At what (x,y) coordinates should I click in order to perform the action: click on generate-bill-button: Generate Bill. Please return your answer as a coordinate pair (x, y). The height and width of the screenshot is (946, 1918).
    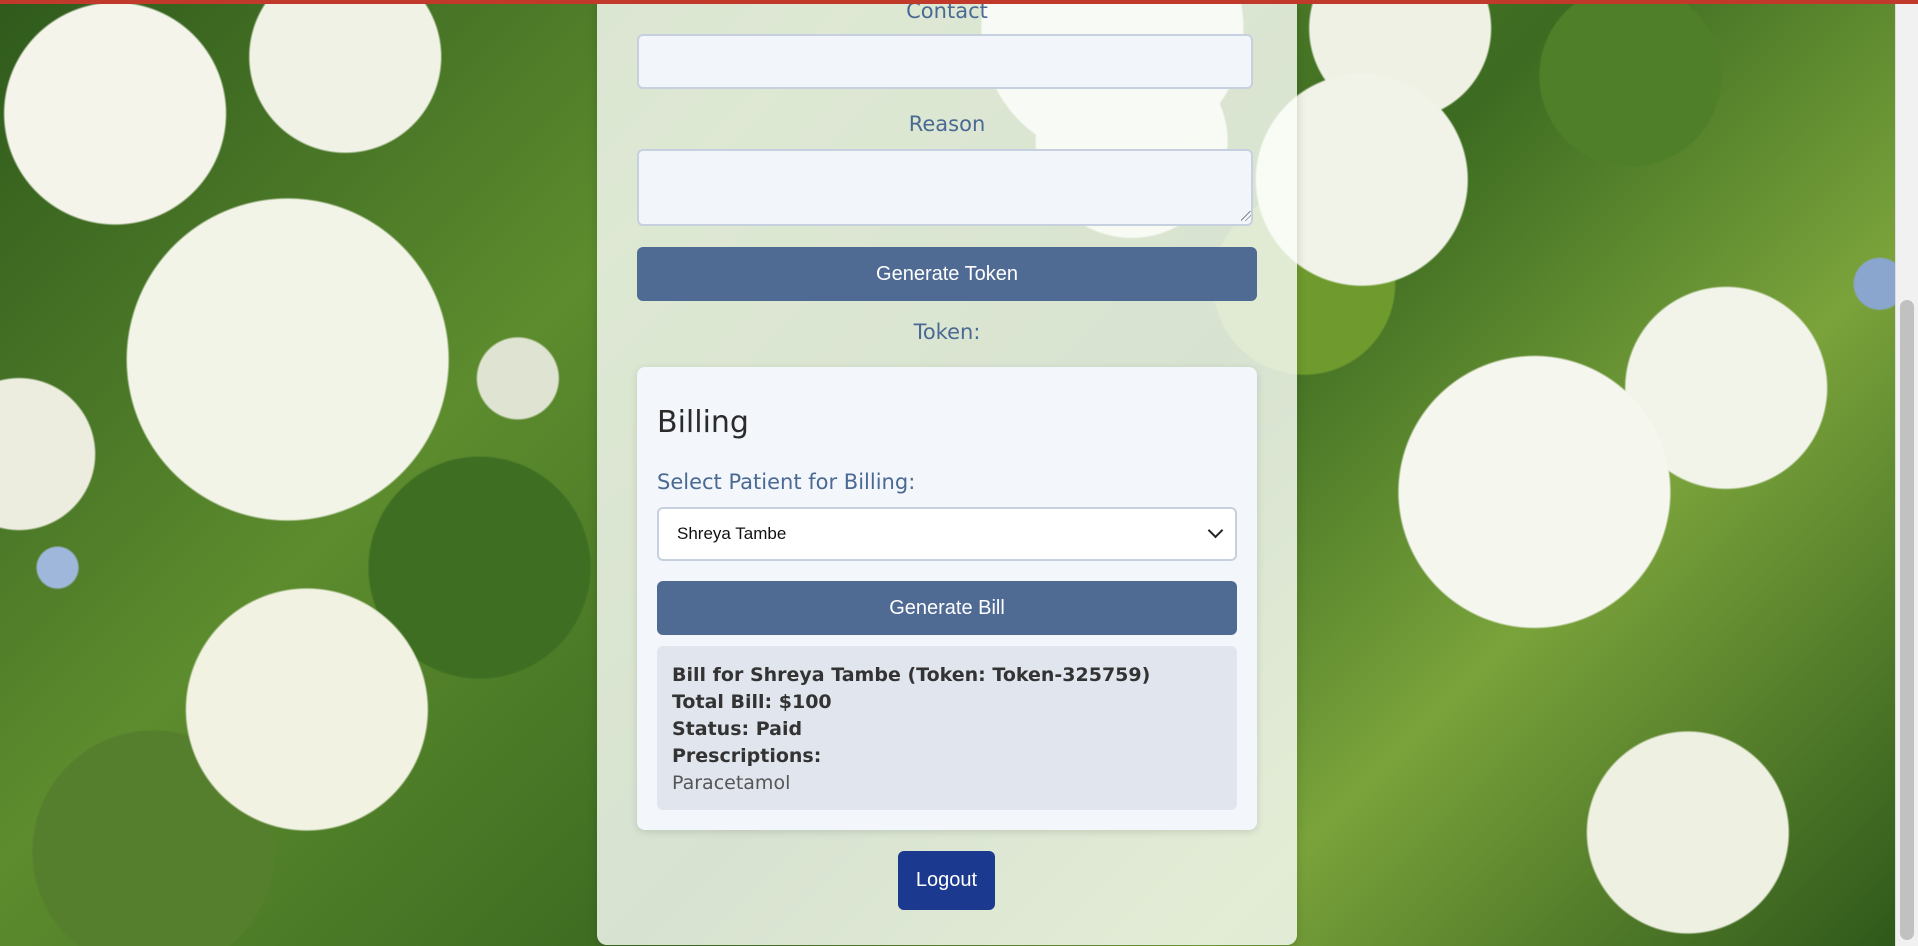
    Looking at the image, I should click on (947, 608).